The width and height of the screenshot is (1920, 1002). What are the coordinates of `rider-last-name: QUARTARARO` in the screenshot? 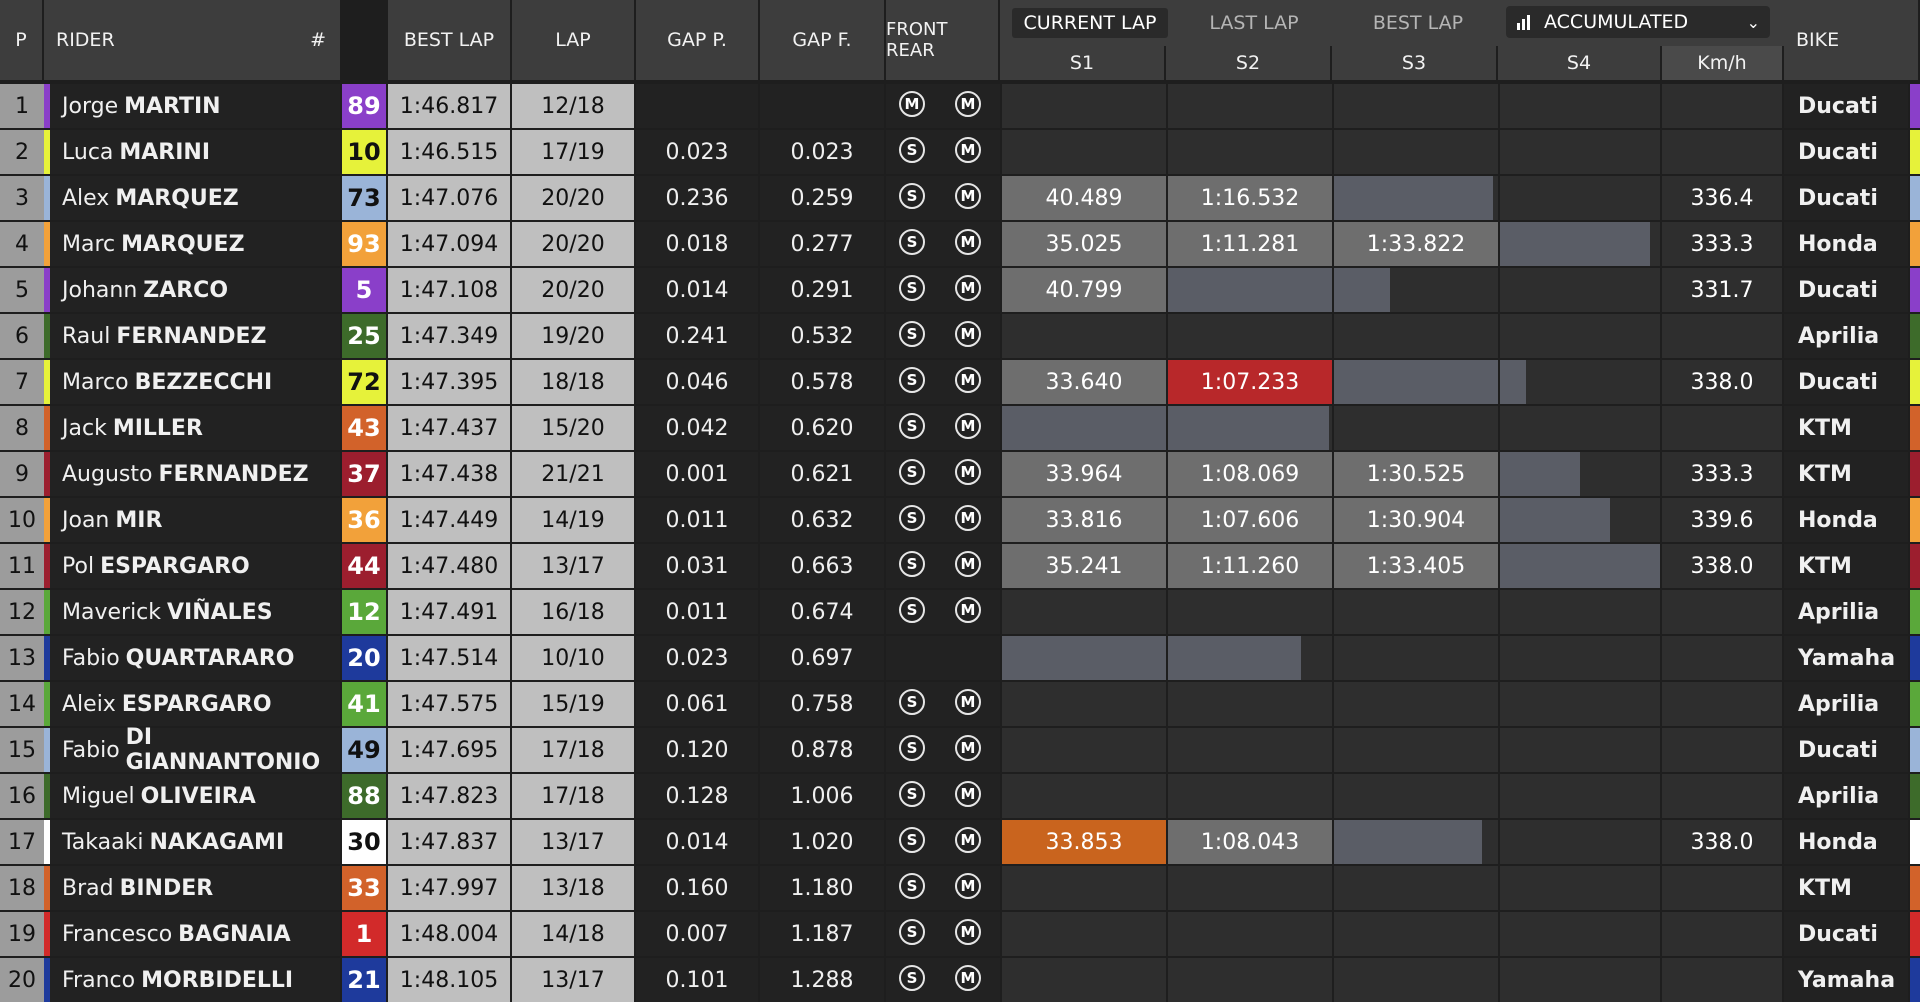 It's located at (210, 658).